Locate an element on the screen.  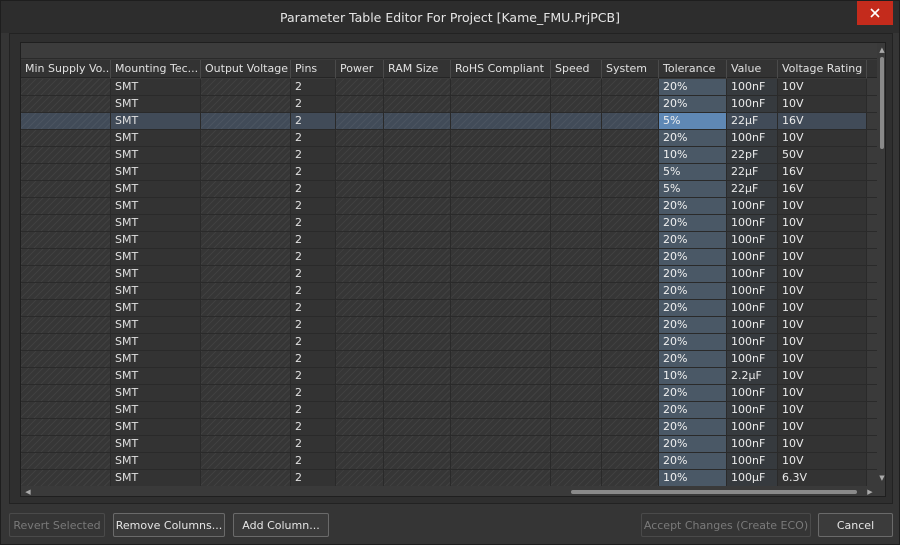
table-row: SMT 2 10% 100µF 6.3V is located at coordinates (449, 478).